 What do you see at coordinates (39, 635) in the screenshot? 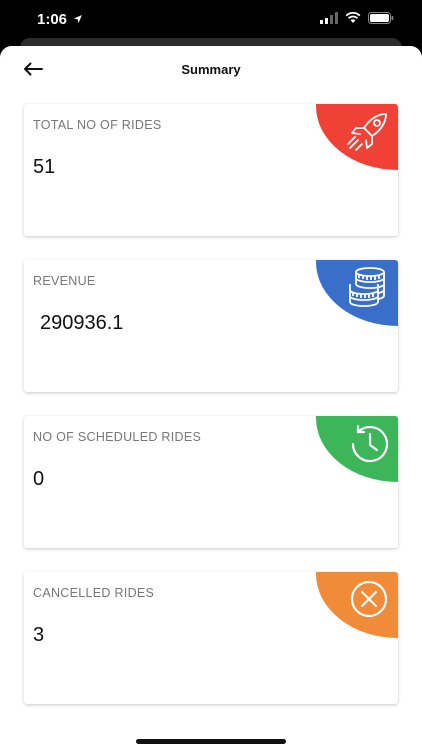
I see `card-value: 3` at bounding box center [39, 635].